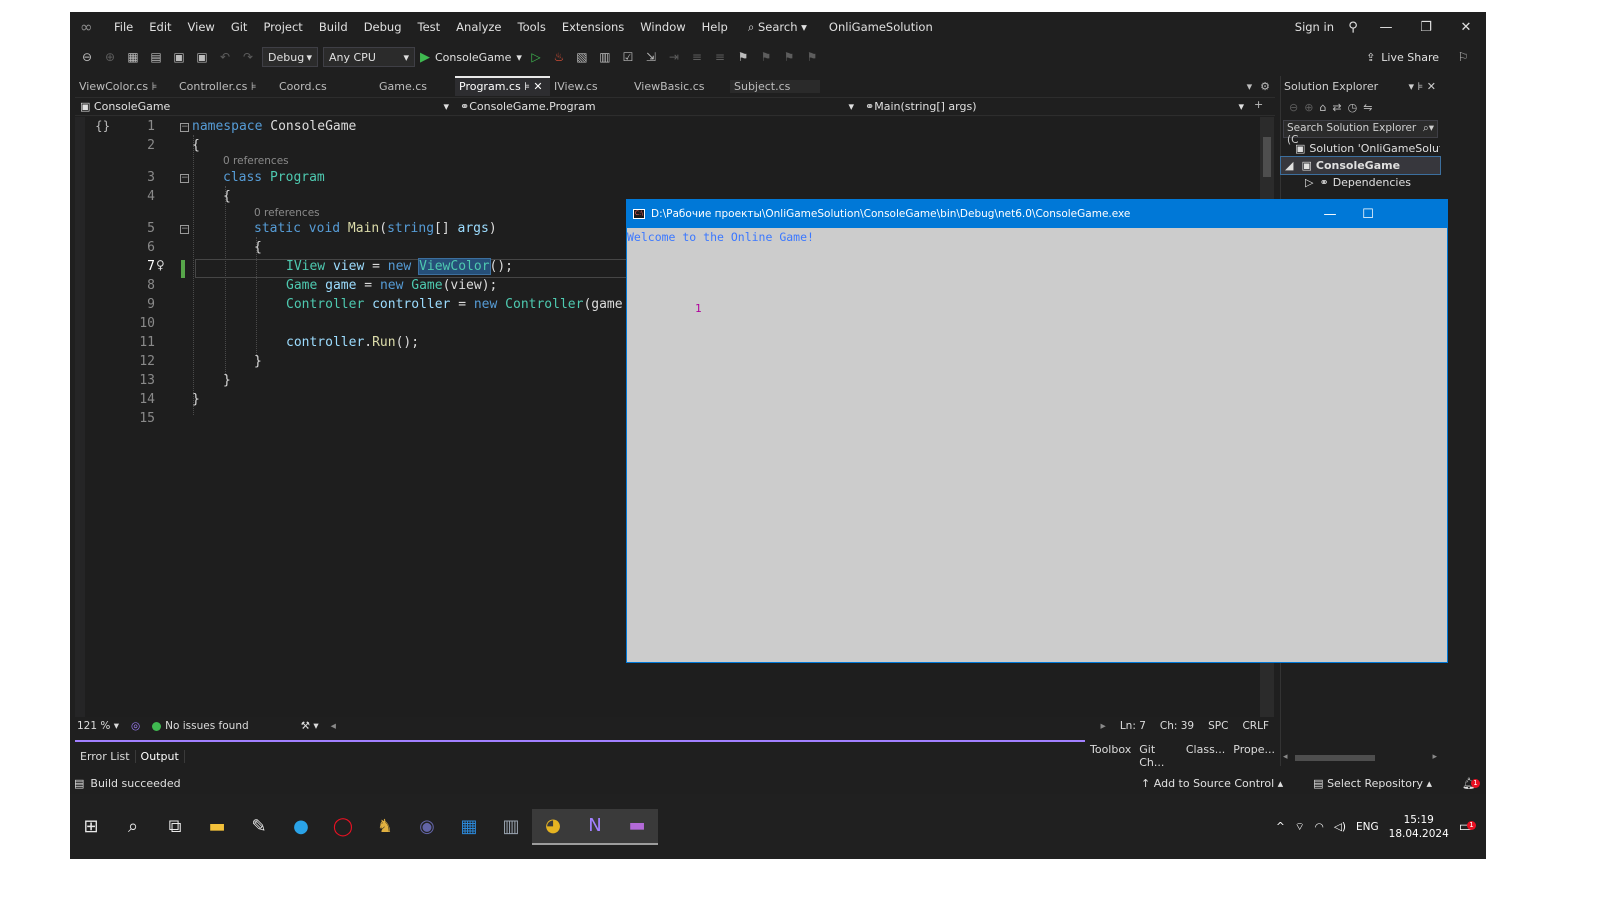  I want to click on game-app-icon: ♞, so click(385, 827).